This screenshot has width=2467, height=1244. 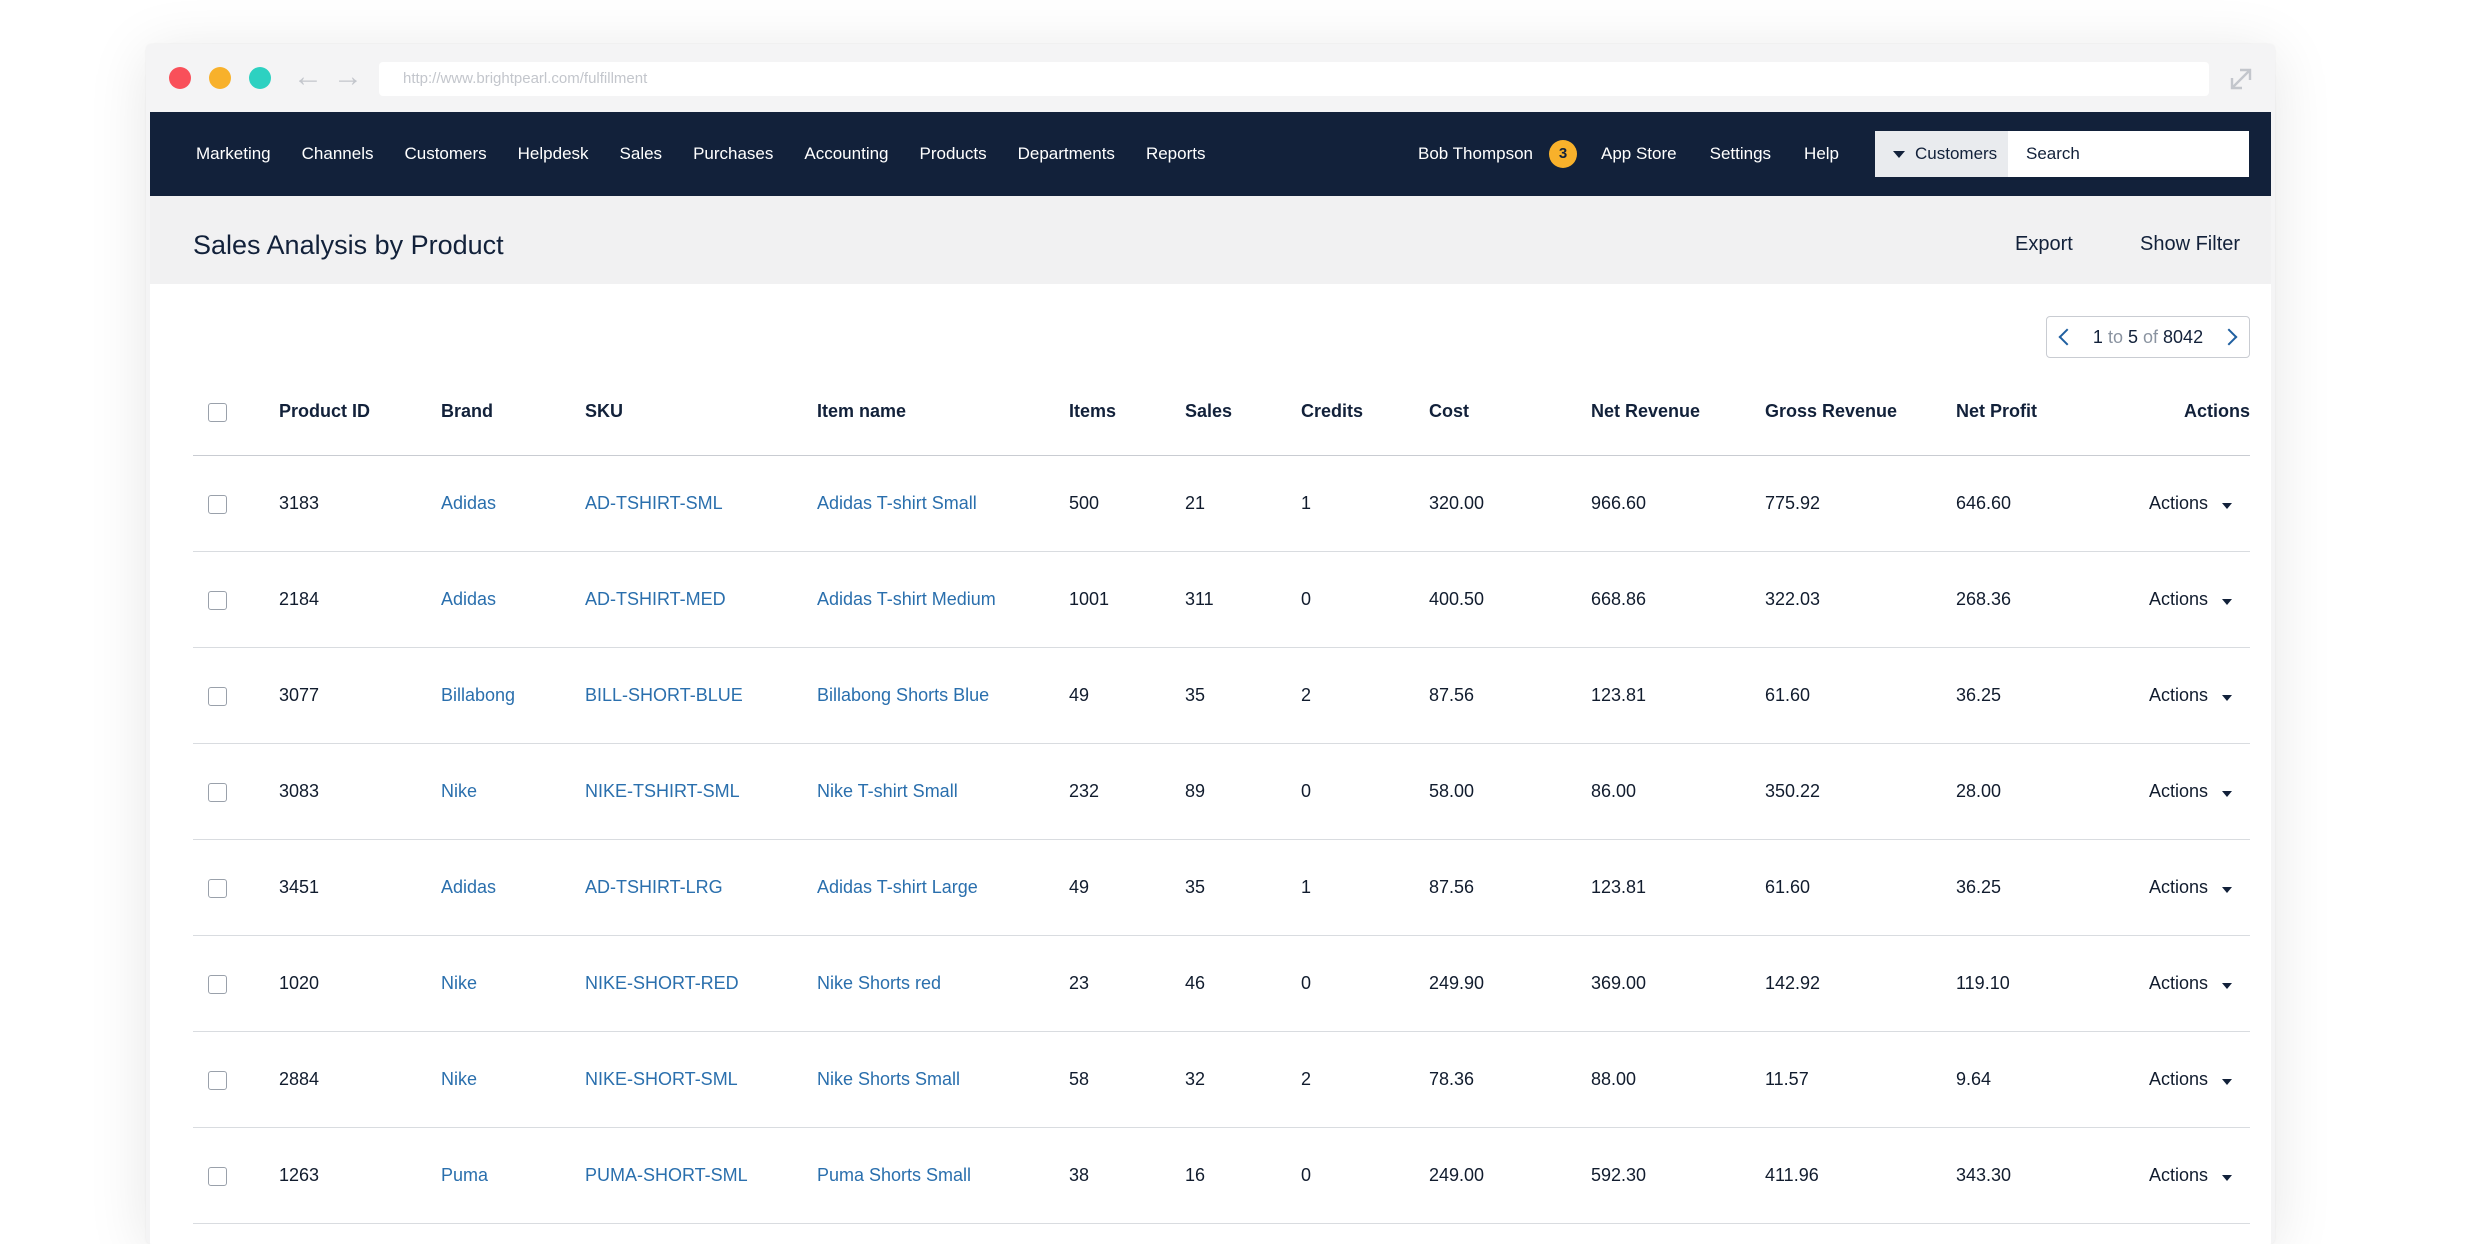 I want to click on cell-brand-link: Billabong, so click(x=478, y=695).